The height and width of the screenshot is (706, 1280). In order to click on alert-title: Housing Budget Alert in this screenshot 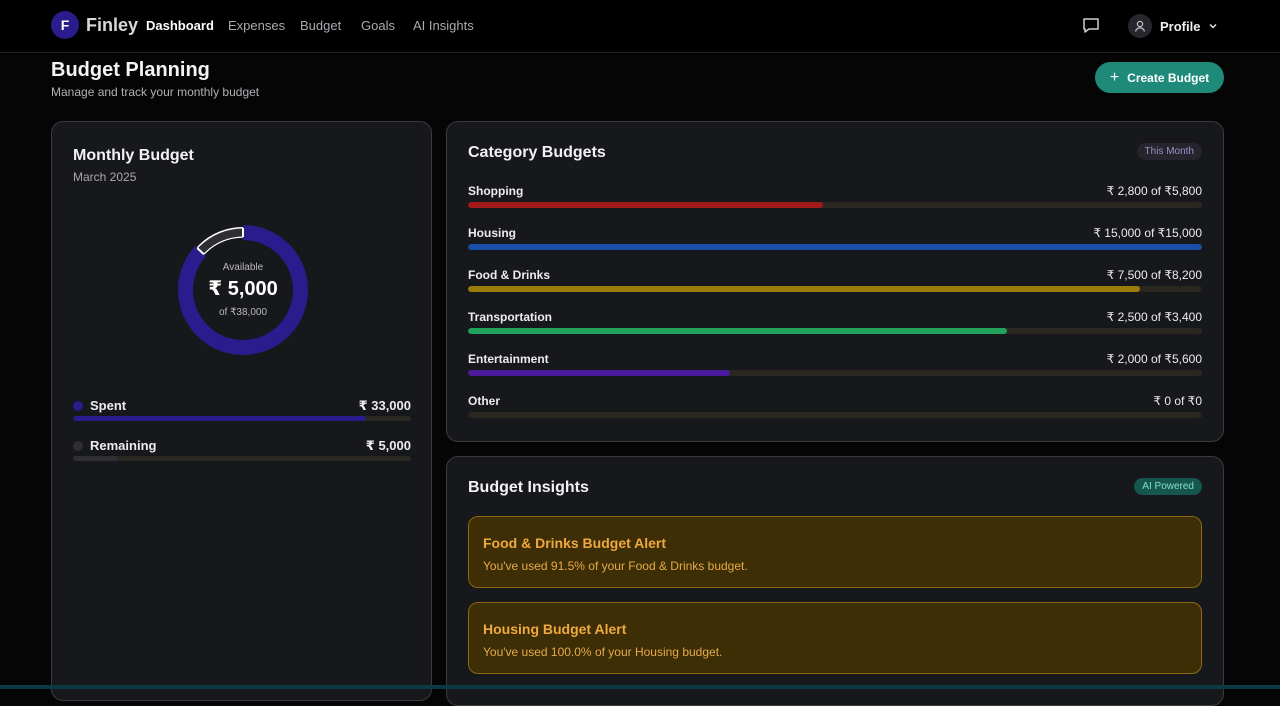, I will do `click(555, 629)`.